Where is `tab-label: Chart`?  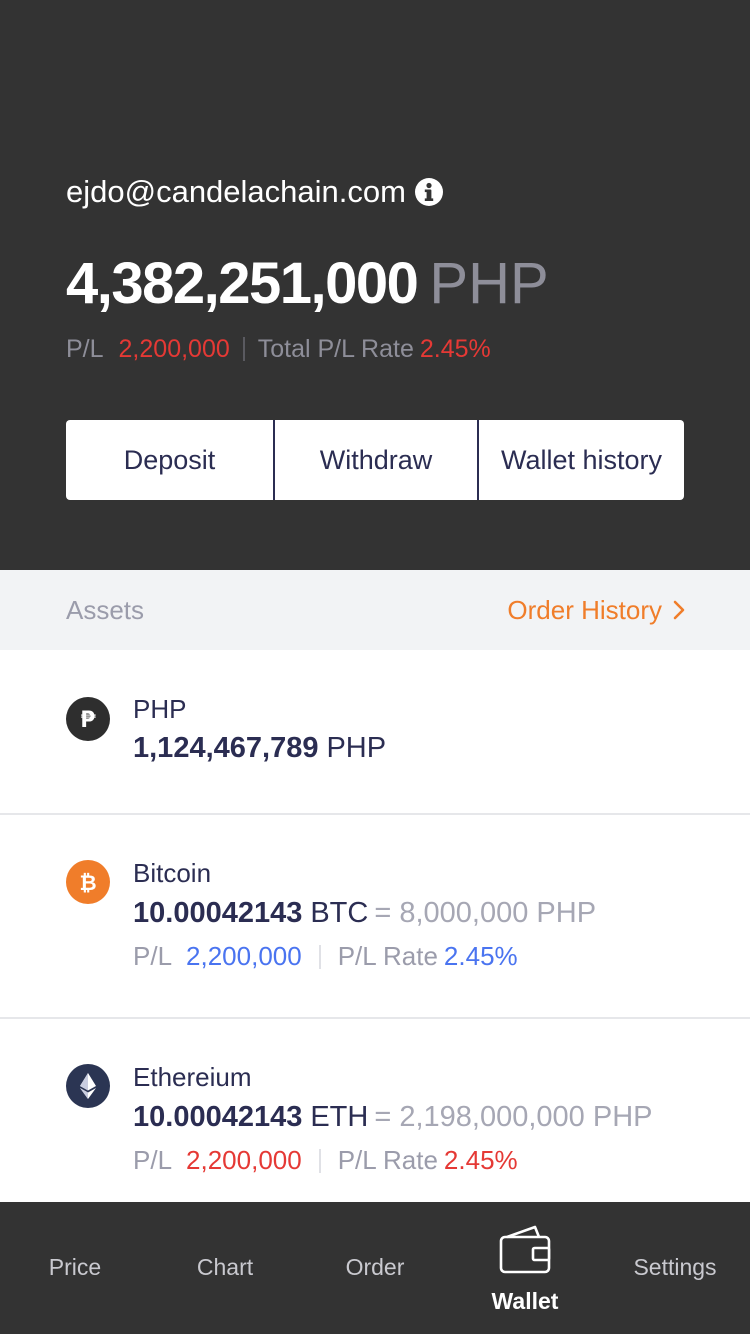 tab-label: Chart is located at coordinates (225, 1267).